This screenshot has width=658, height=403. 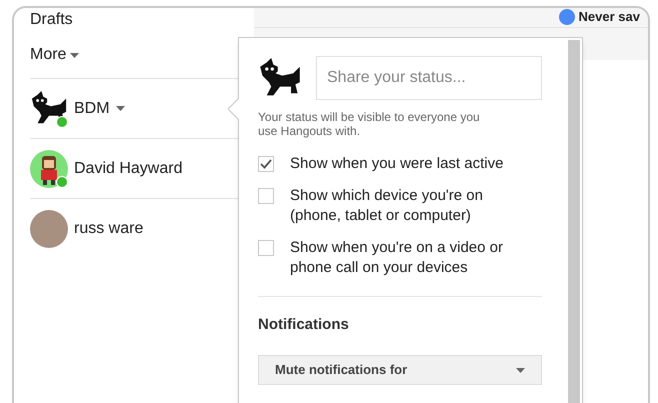 What do you see at coordinates (566, 17) in the screenshot?
I see `radio` at bounding box center [566, 17].